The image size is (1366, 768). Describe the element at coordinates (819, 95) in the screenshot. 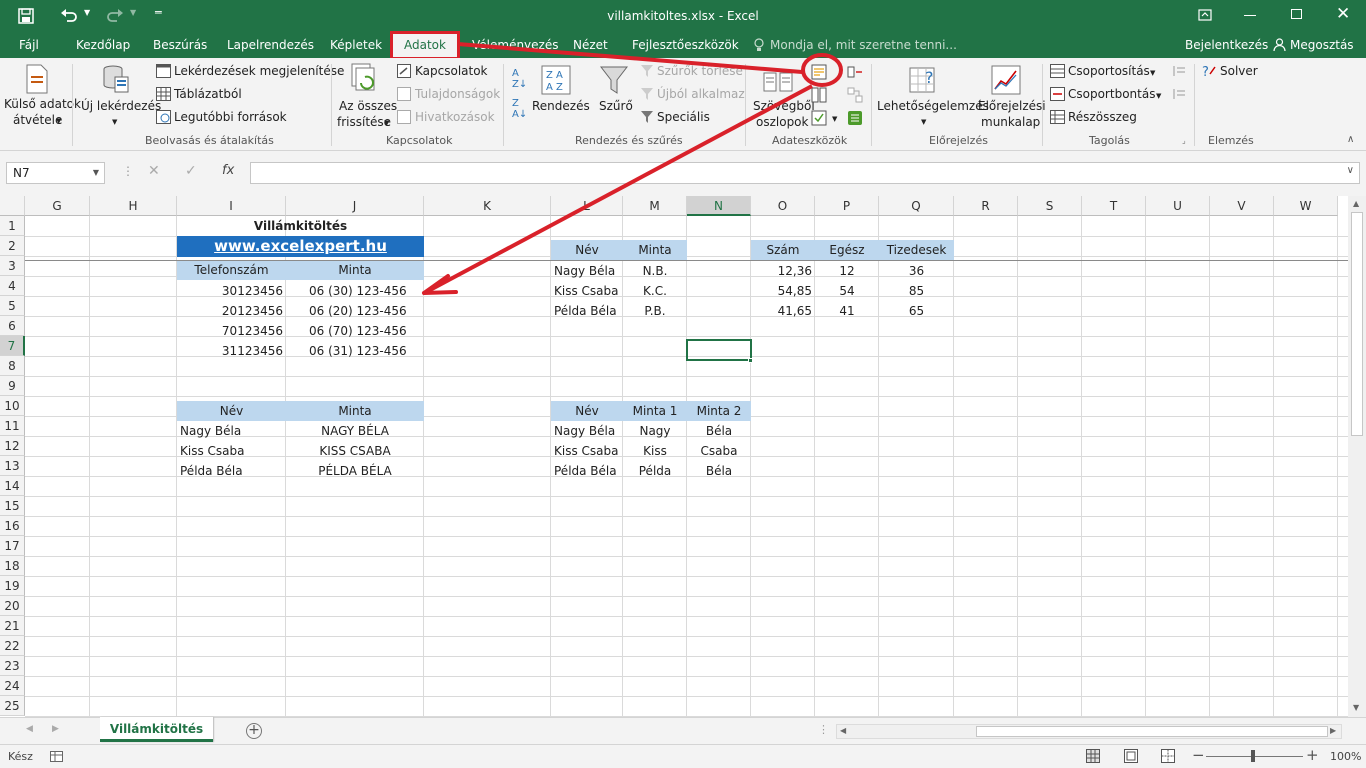

I see `remove-duplicates-icon` at that location.